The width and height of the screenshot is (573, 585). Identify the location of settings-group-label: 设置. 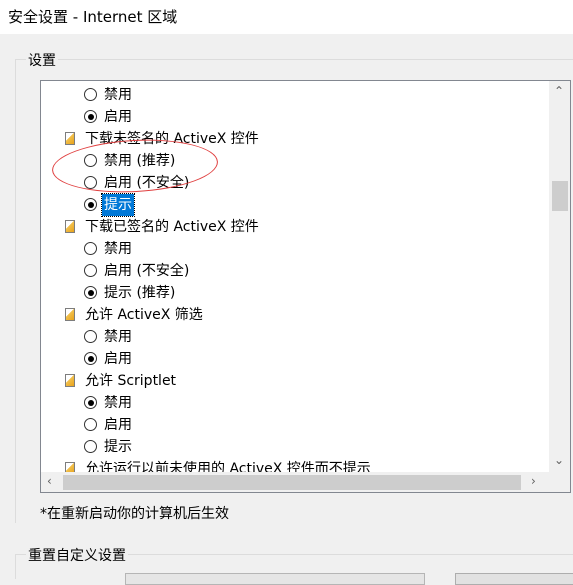
(42, 60).